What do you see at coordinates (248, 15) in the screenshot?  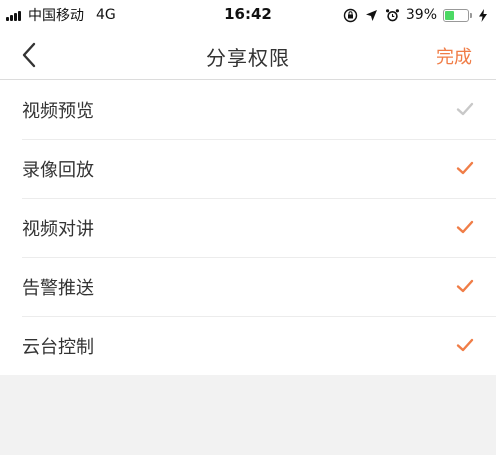 I see `status-bar: 中国移动 4G 16:42 39%` at bounding box center [248, 15].